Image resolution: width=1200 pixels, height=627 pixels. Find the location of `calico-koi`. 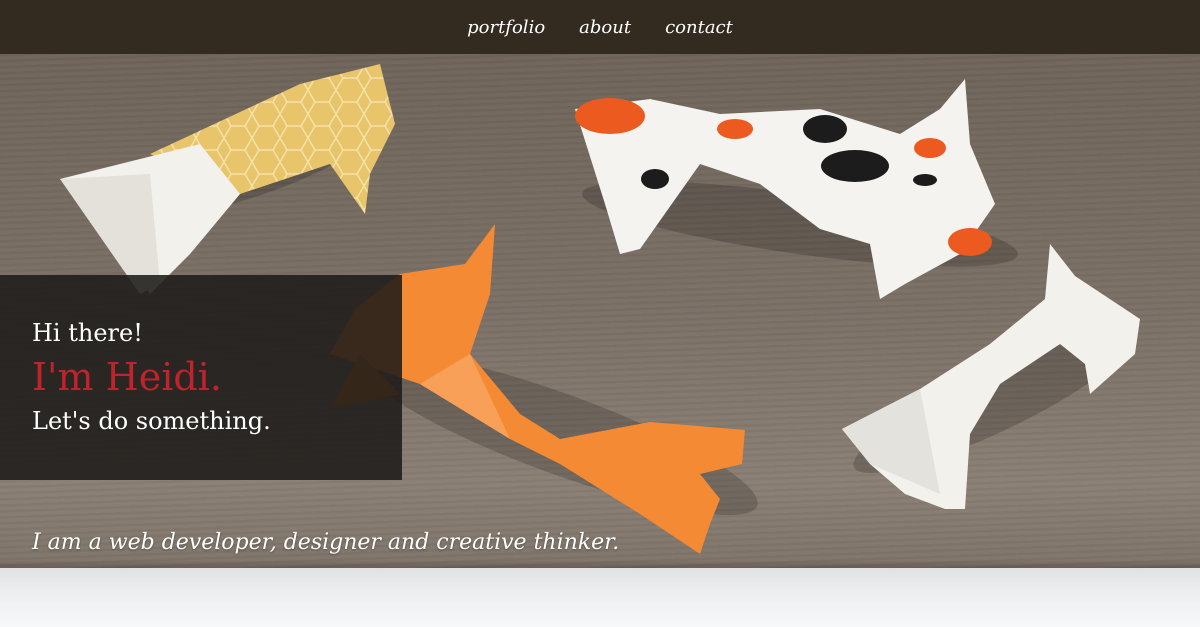

calico-koi is located at coordinates (796, 189).